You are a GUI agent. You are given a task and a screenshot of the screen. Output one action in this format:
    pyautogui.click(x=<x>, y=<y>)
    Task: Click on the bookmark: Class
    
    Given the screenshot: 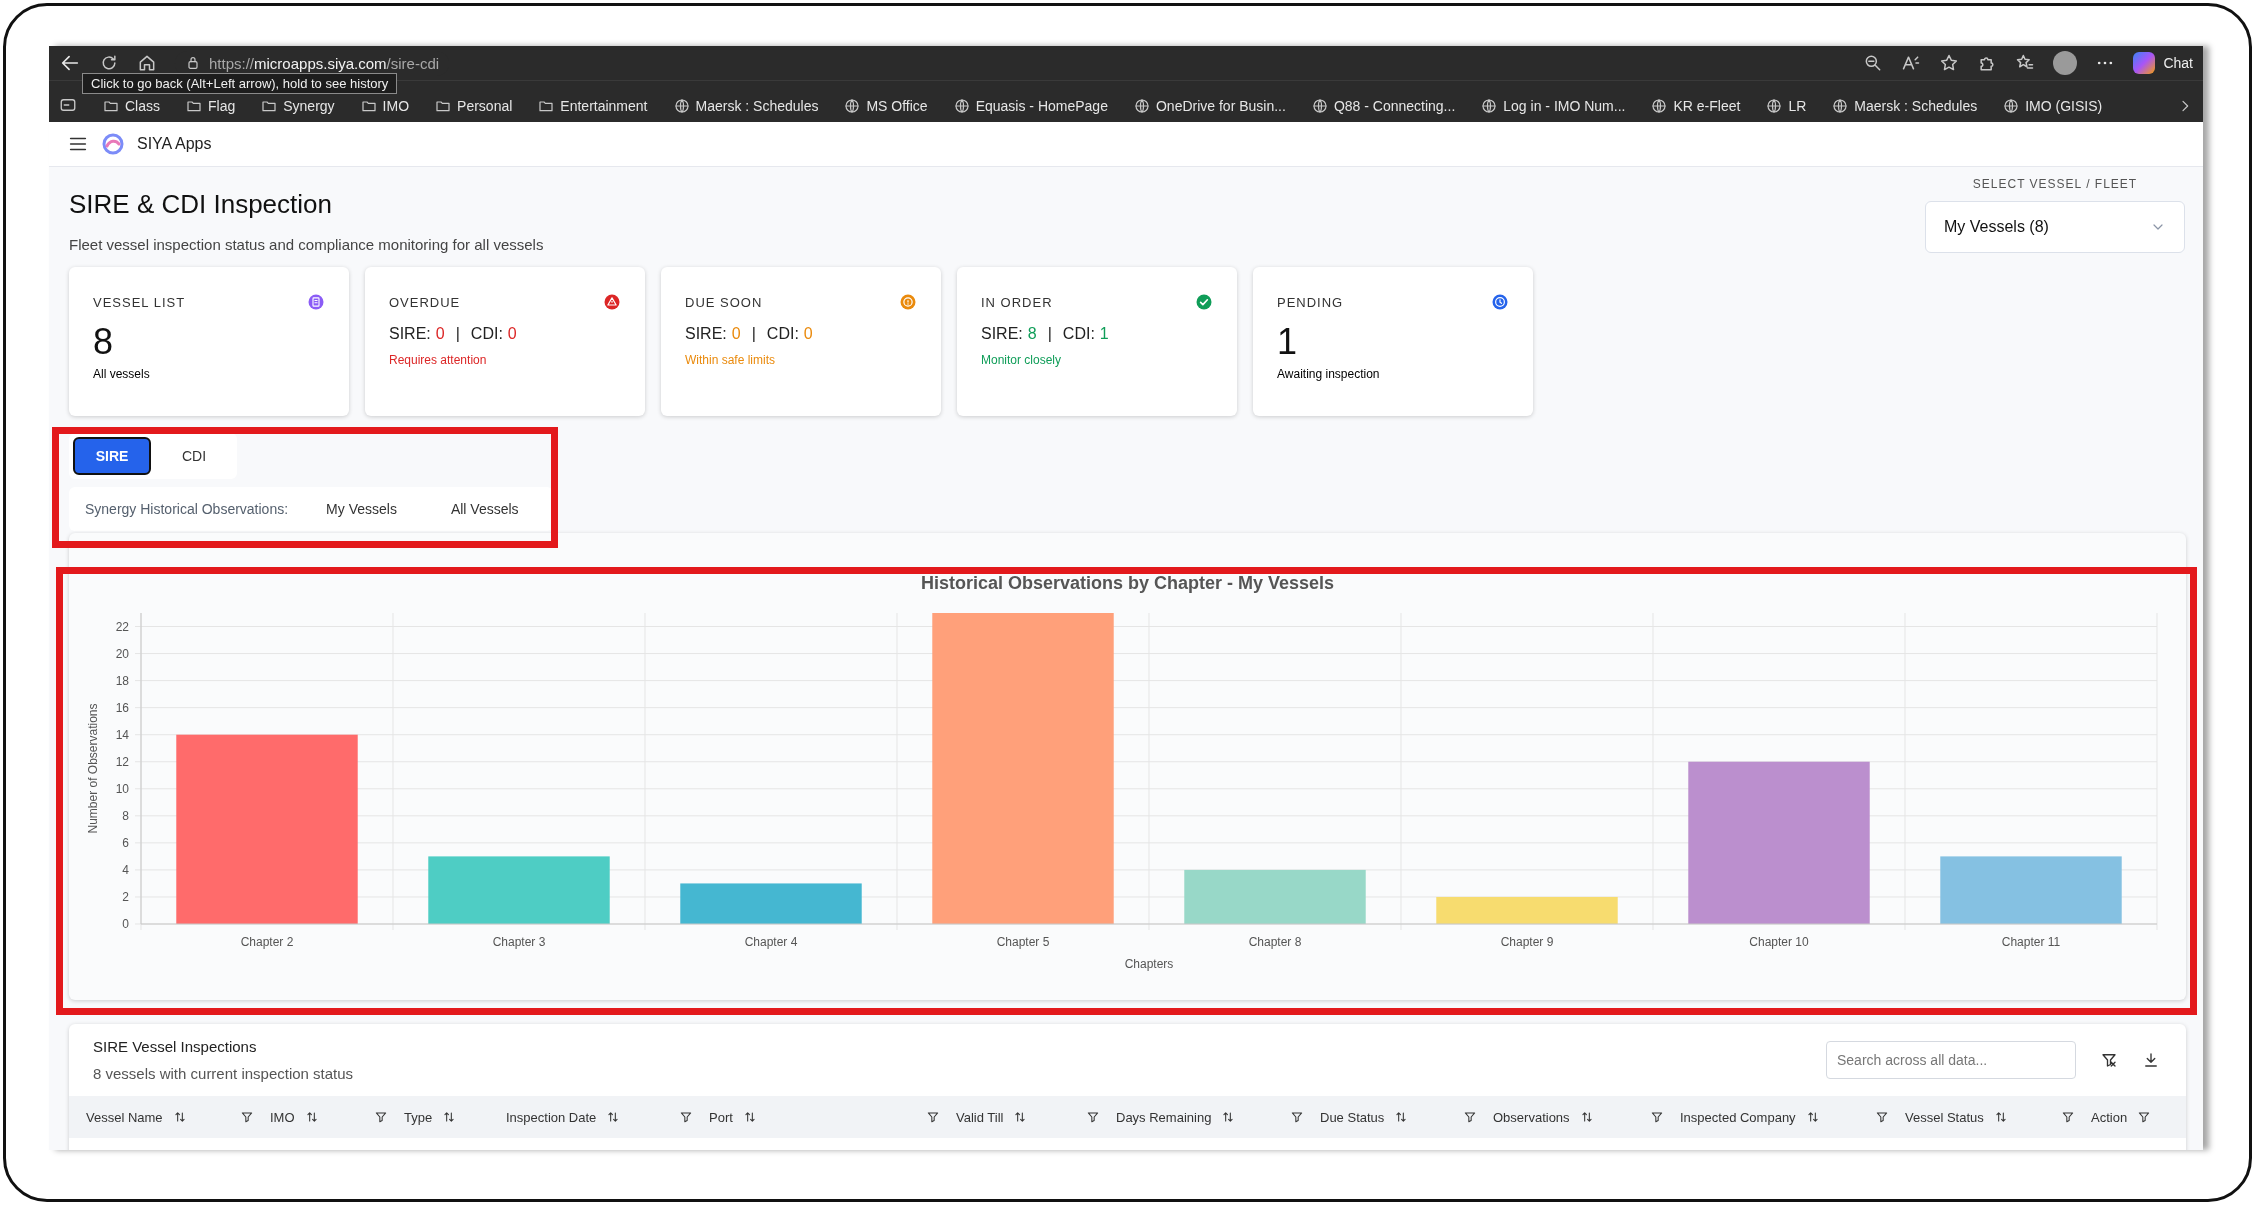 What is the action you would take?
    pyautogui.click(x=131, y=106)
    